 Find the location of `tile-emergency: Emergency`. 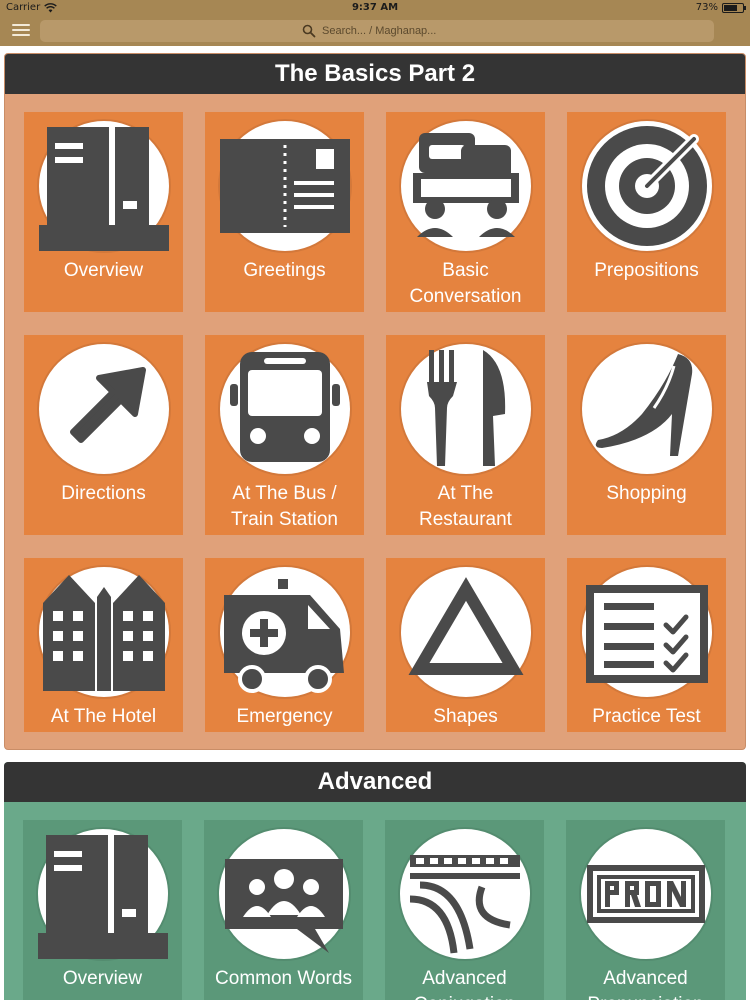

tile-emergency: Emergency is located at coordinates (284, 645).